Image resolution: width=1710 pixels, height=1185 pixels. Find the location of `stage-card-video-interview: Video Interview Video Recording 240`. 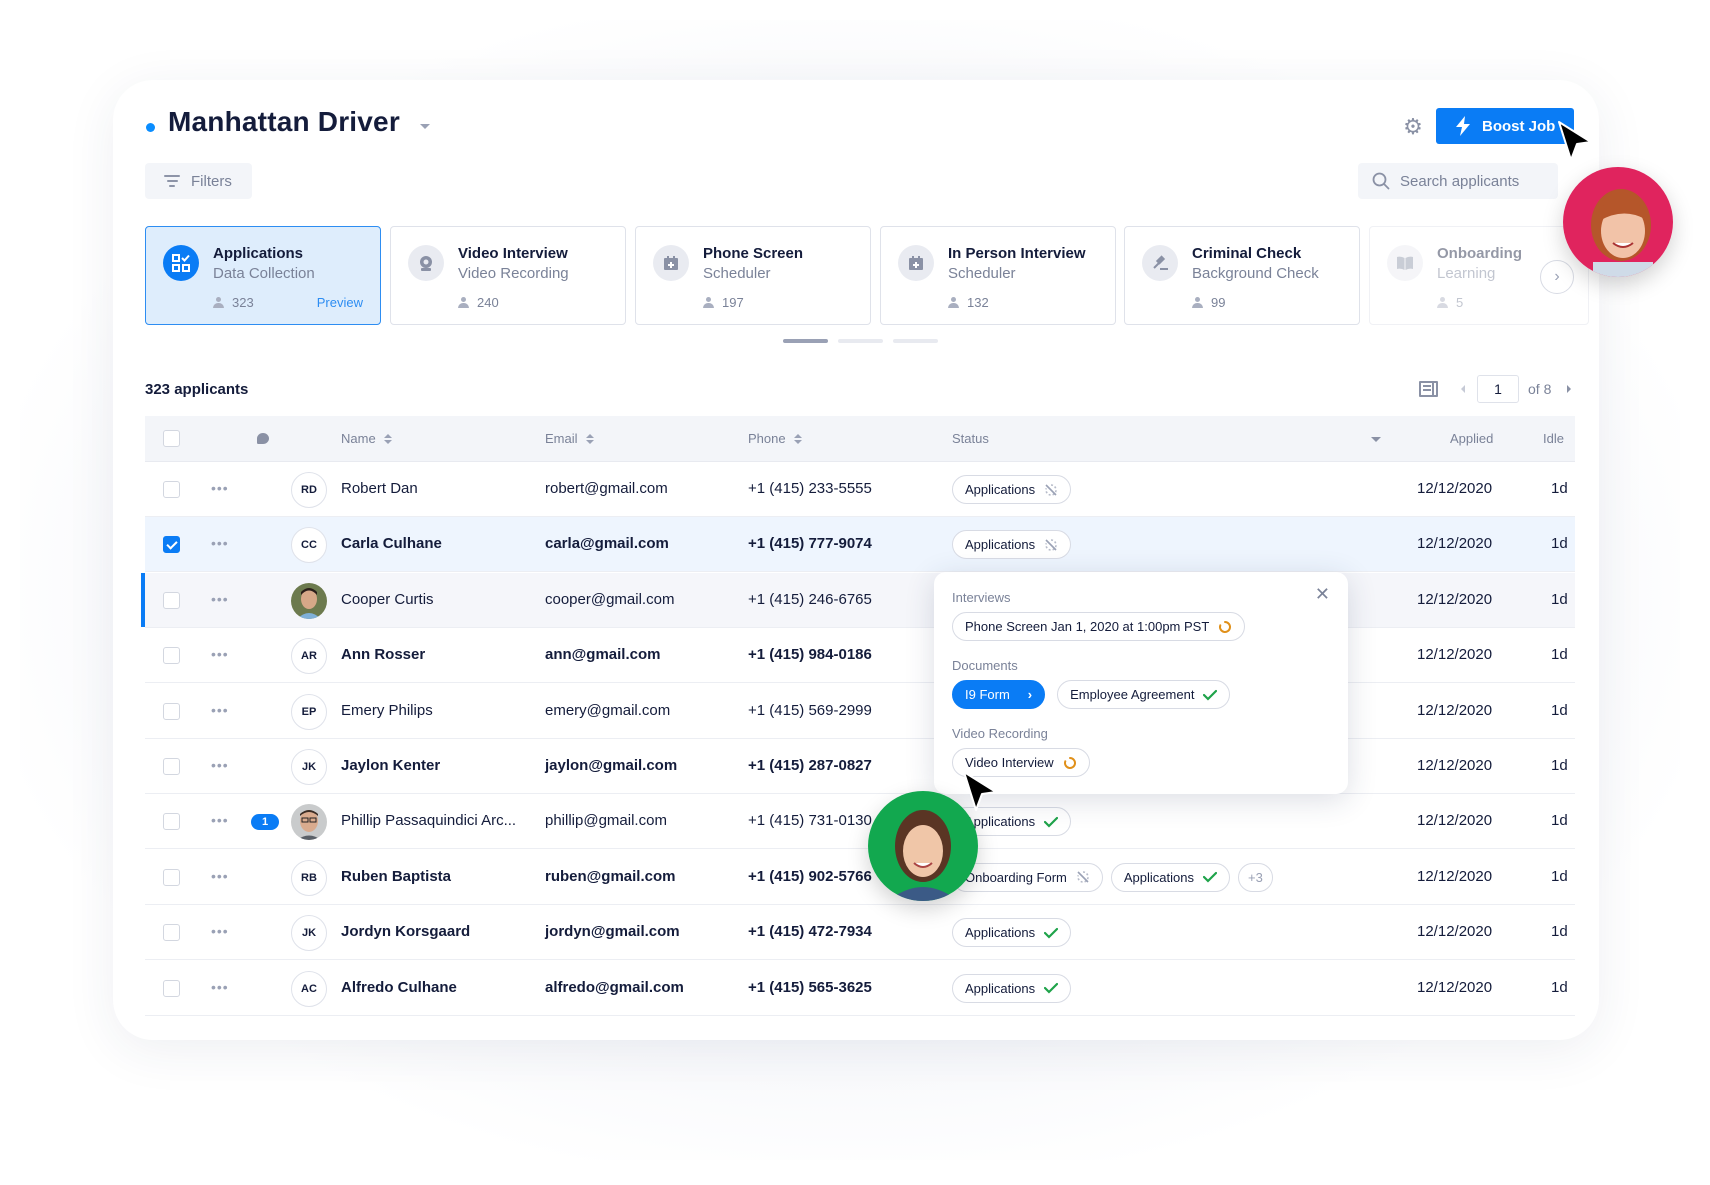

stage-card-video-interview: Video Interview Video Recording 240 is located at coordinates (508, 275).